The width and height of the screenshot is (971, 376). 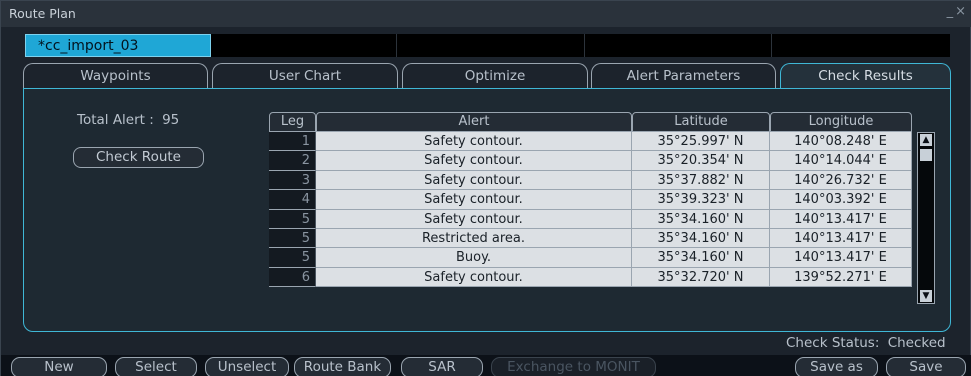 I want to click on cell-alert: Restricted area., so click(x=474, y=238).